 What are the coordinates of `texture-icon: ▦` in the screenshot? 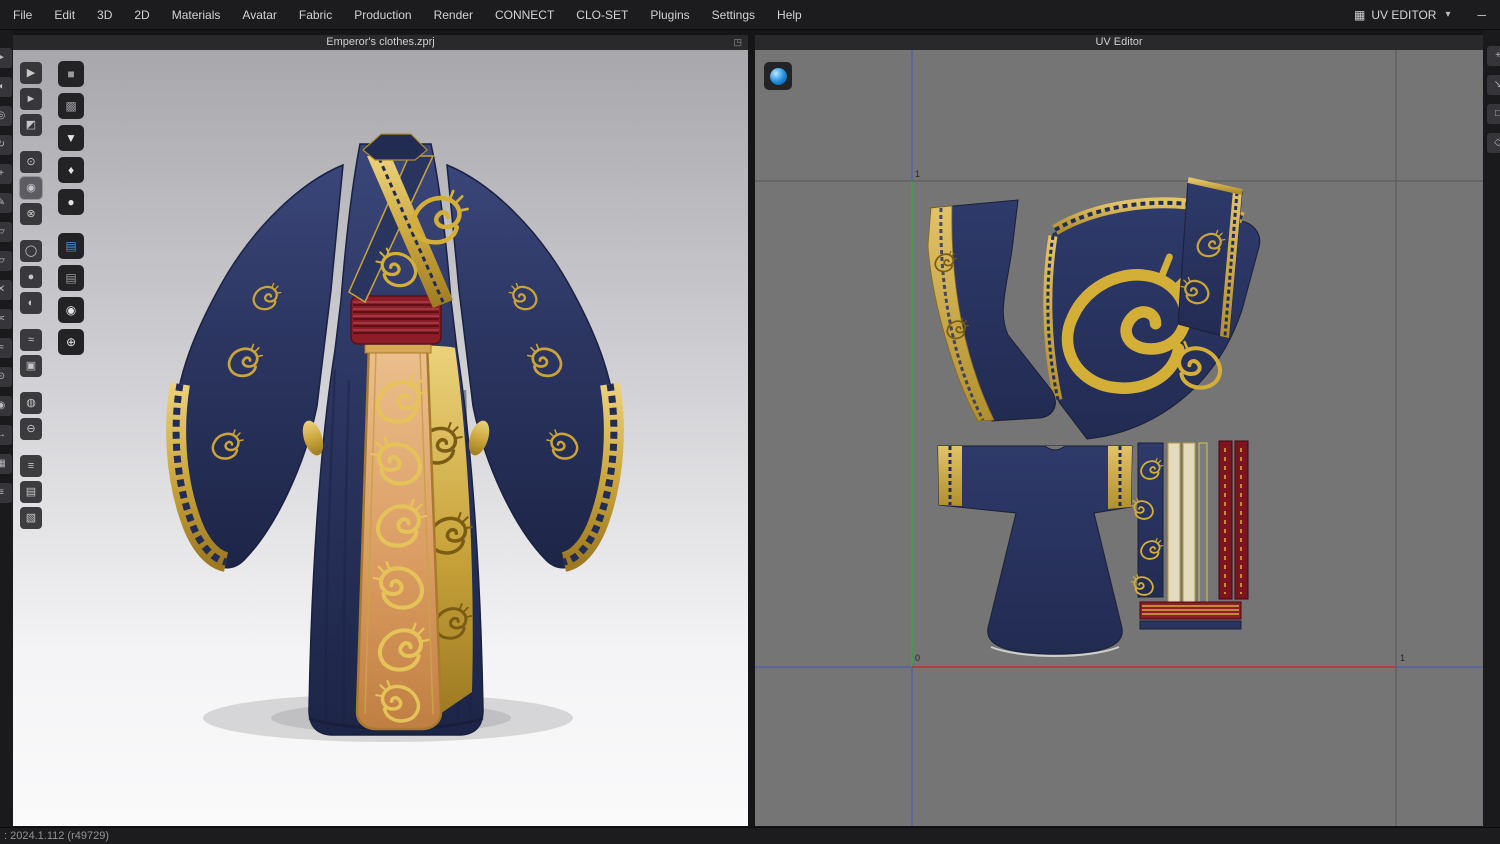 It's located at (6, 464).